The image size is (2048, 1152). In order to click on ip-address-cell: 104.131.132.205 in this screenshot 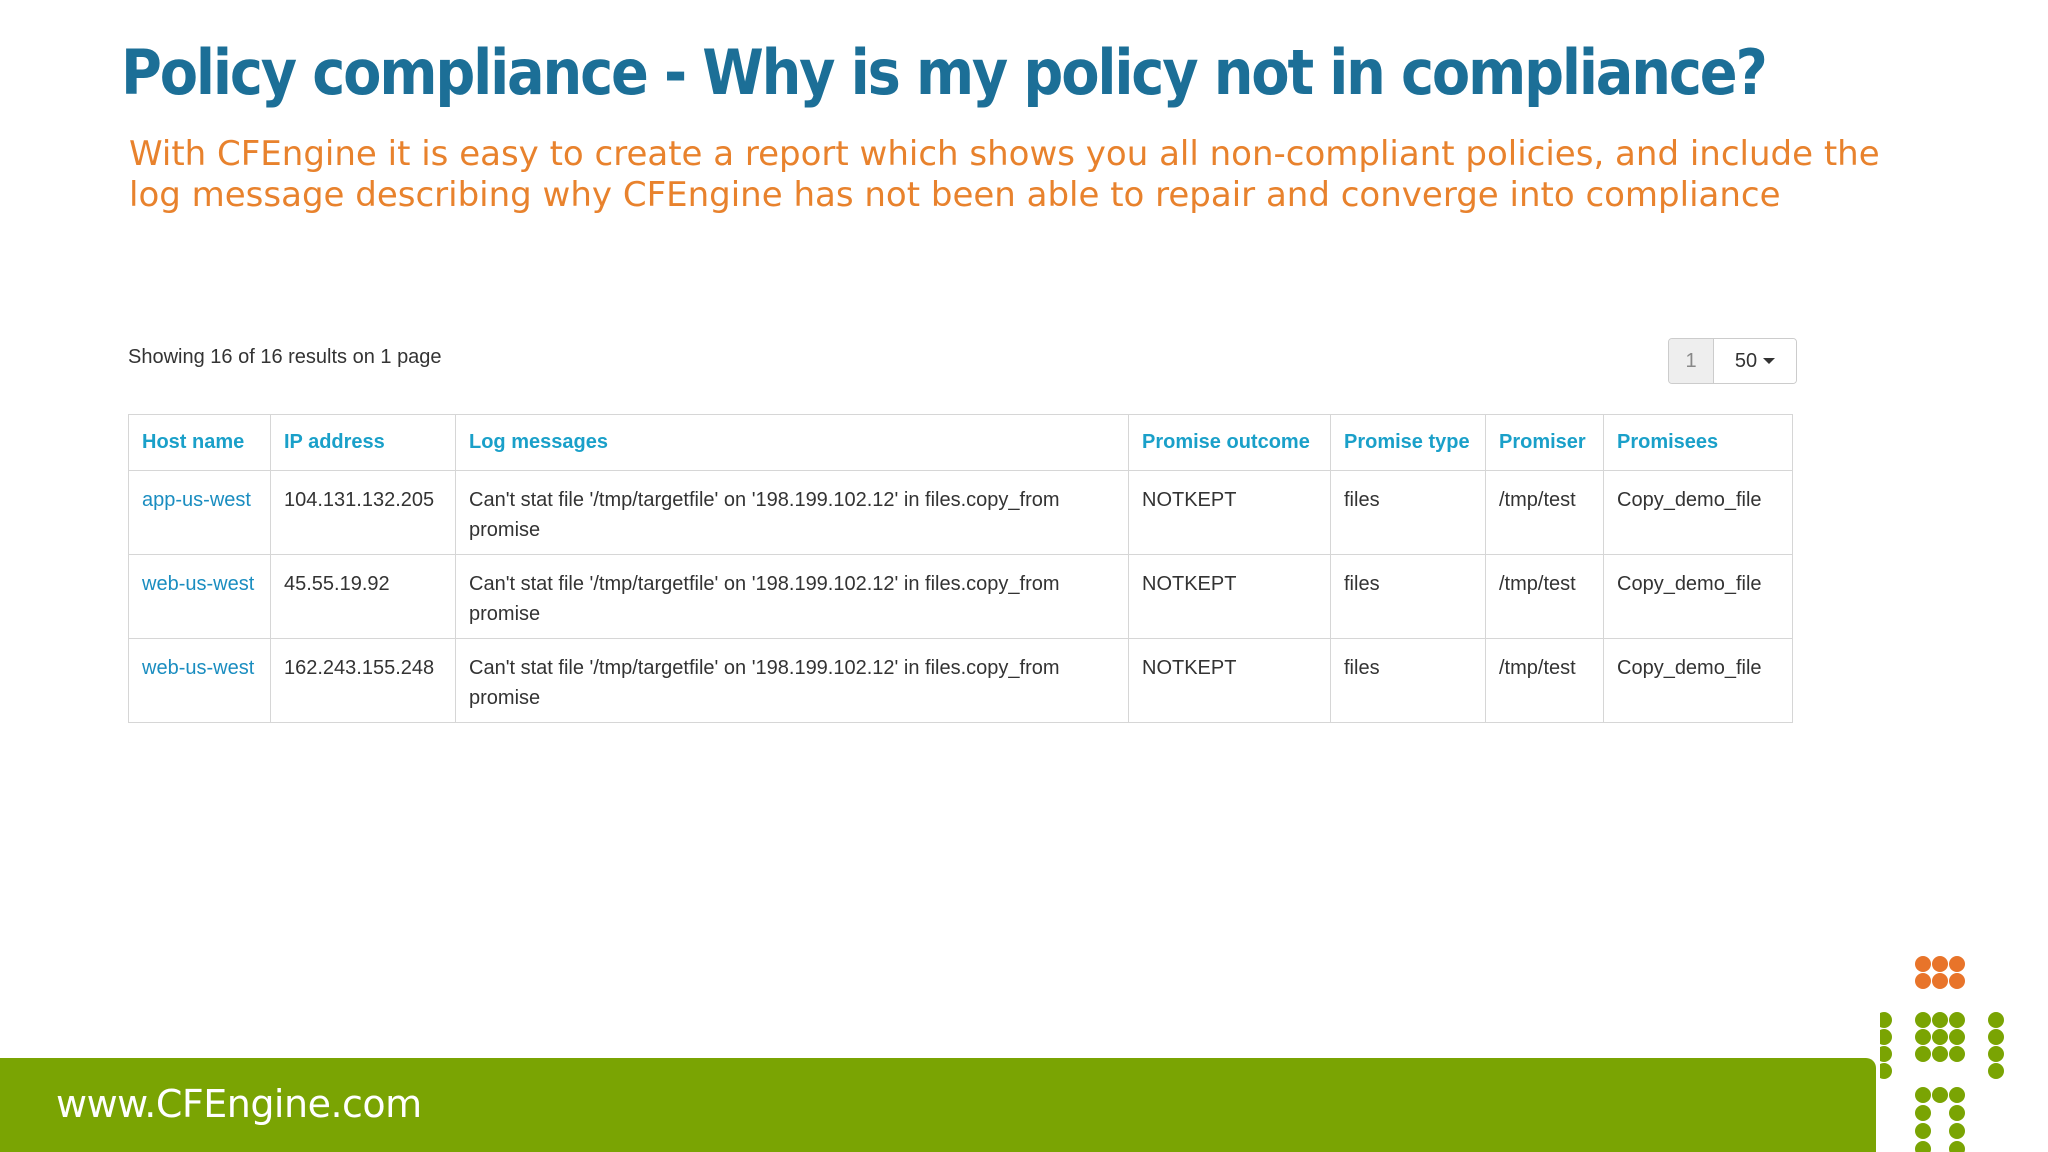, I will do `click(363, 512)`.